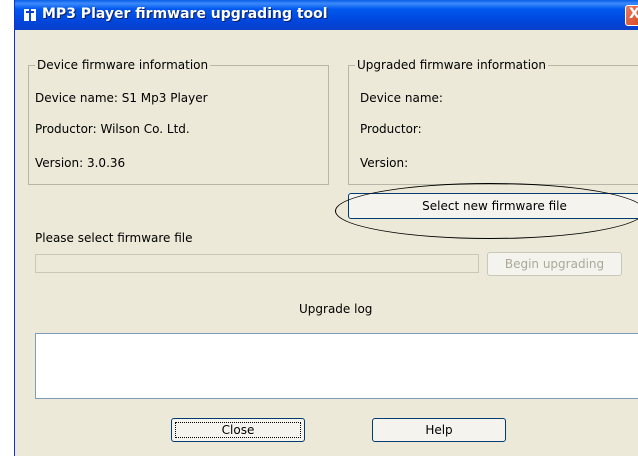  I want to click on begin-upgrading-button: Begin upgrading, so click(554, 264).